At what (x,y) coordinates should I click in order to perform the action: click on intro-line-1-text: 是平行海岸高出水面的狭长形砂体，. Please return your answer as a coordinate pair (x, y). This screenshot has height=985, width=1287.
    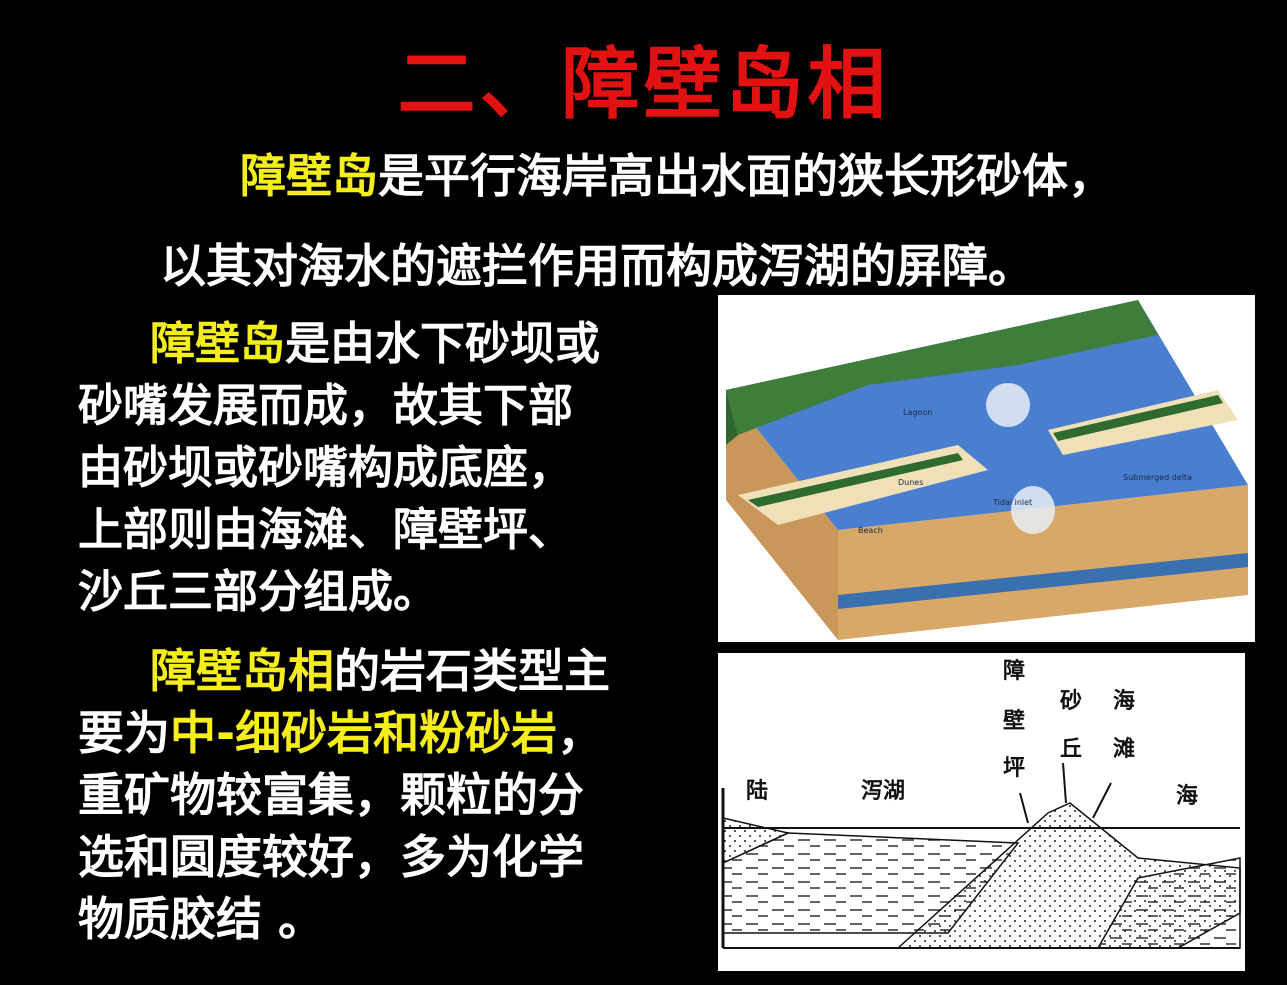
    Looking at the image, I should click on (746, 176).